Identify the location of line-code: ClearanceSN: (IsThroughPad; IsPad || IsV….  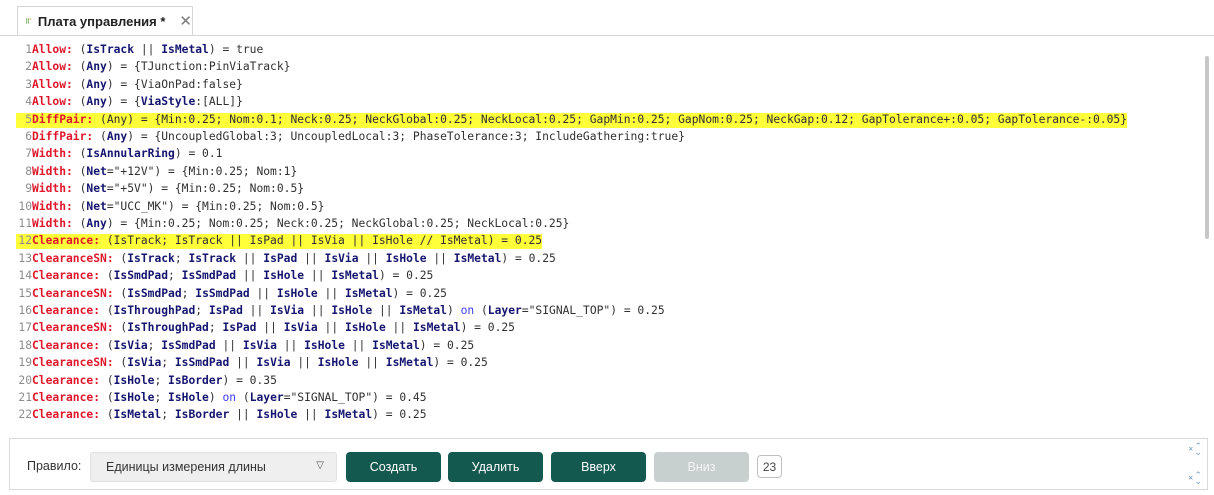
(273, 328).